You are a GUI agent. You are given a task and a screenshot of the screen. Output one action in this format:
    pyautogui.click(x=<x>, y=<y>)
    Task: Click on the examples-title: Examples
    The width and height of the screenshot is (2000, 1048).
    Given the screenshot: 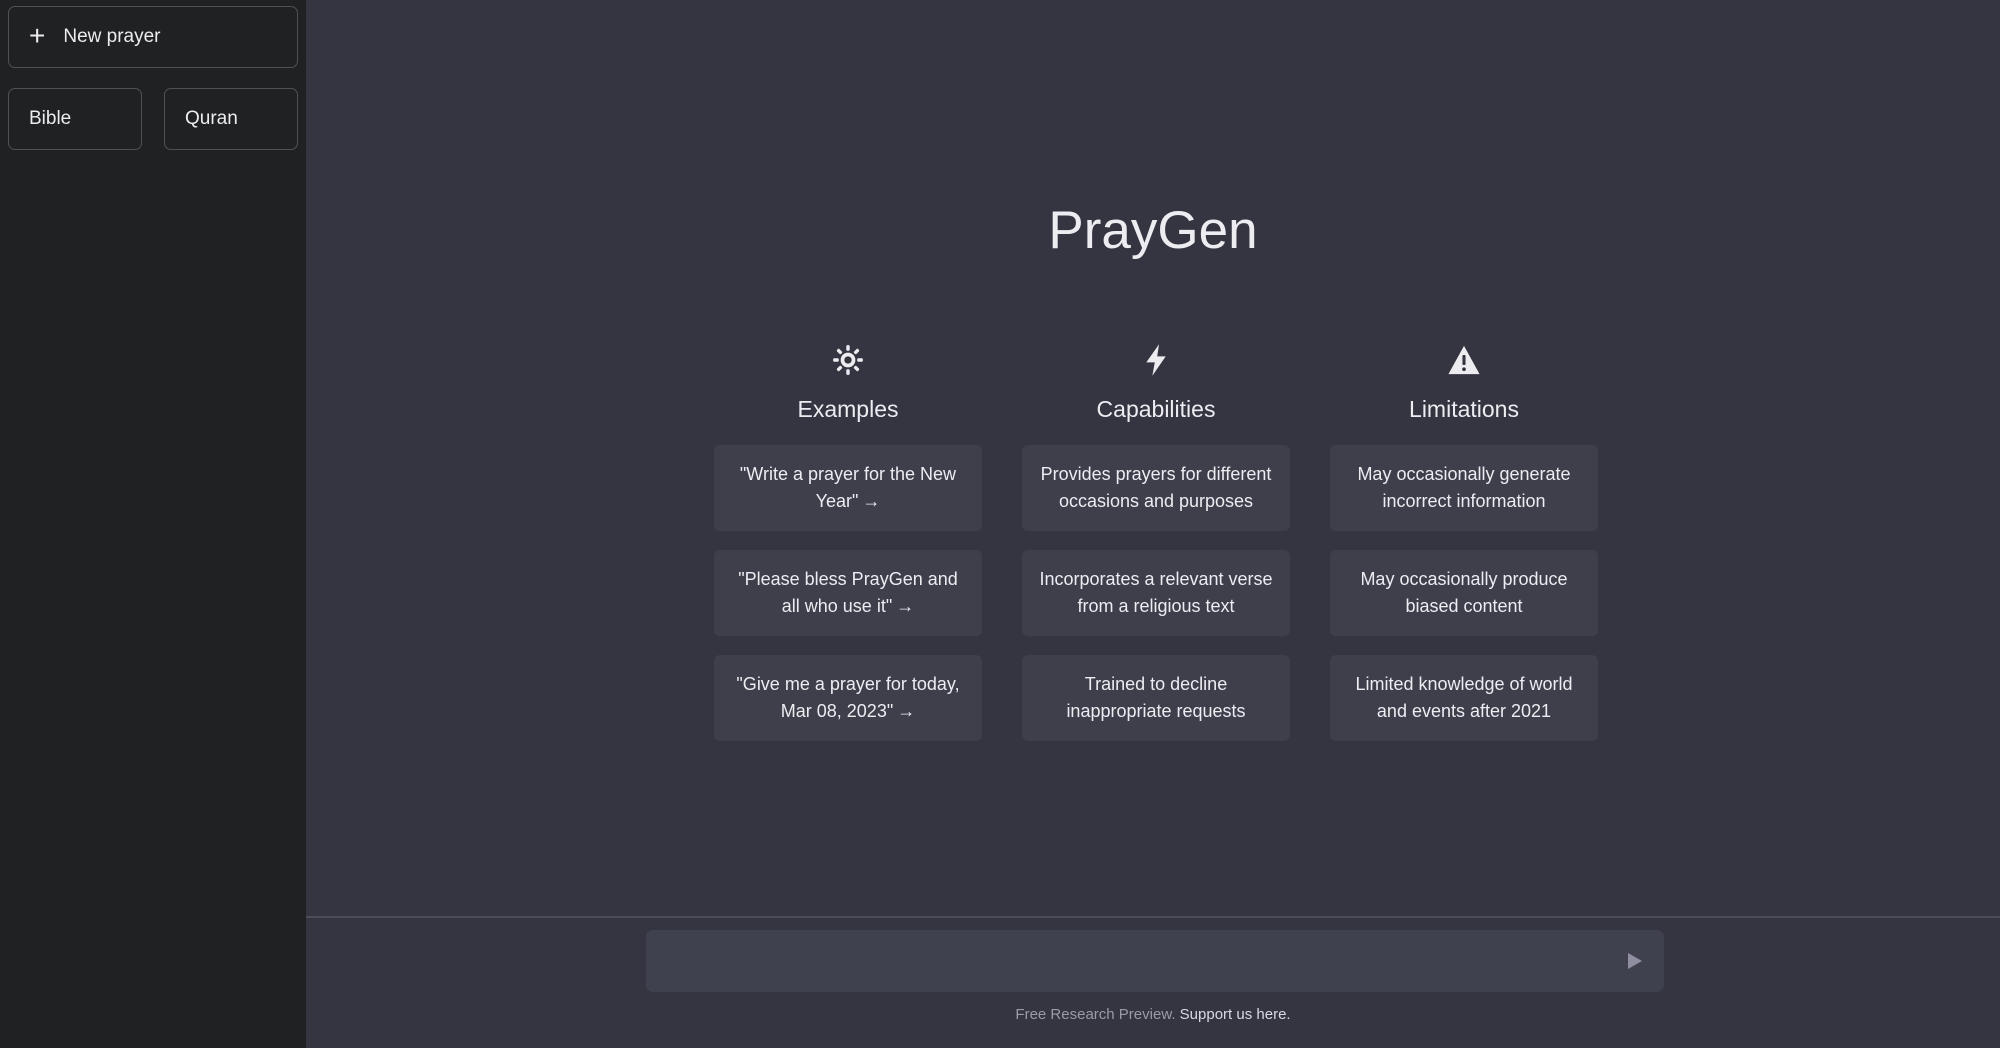 What is the action you would take?
    pyautogui.click(x=848, y=409)
    